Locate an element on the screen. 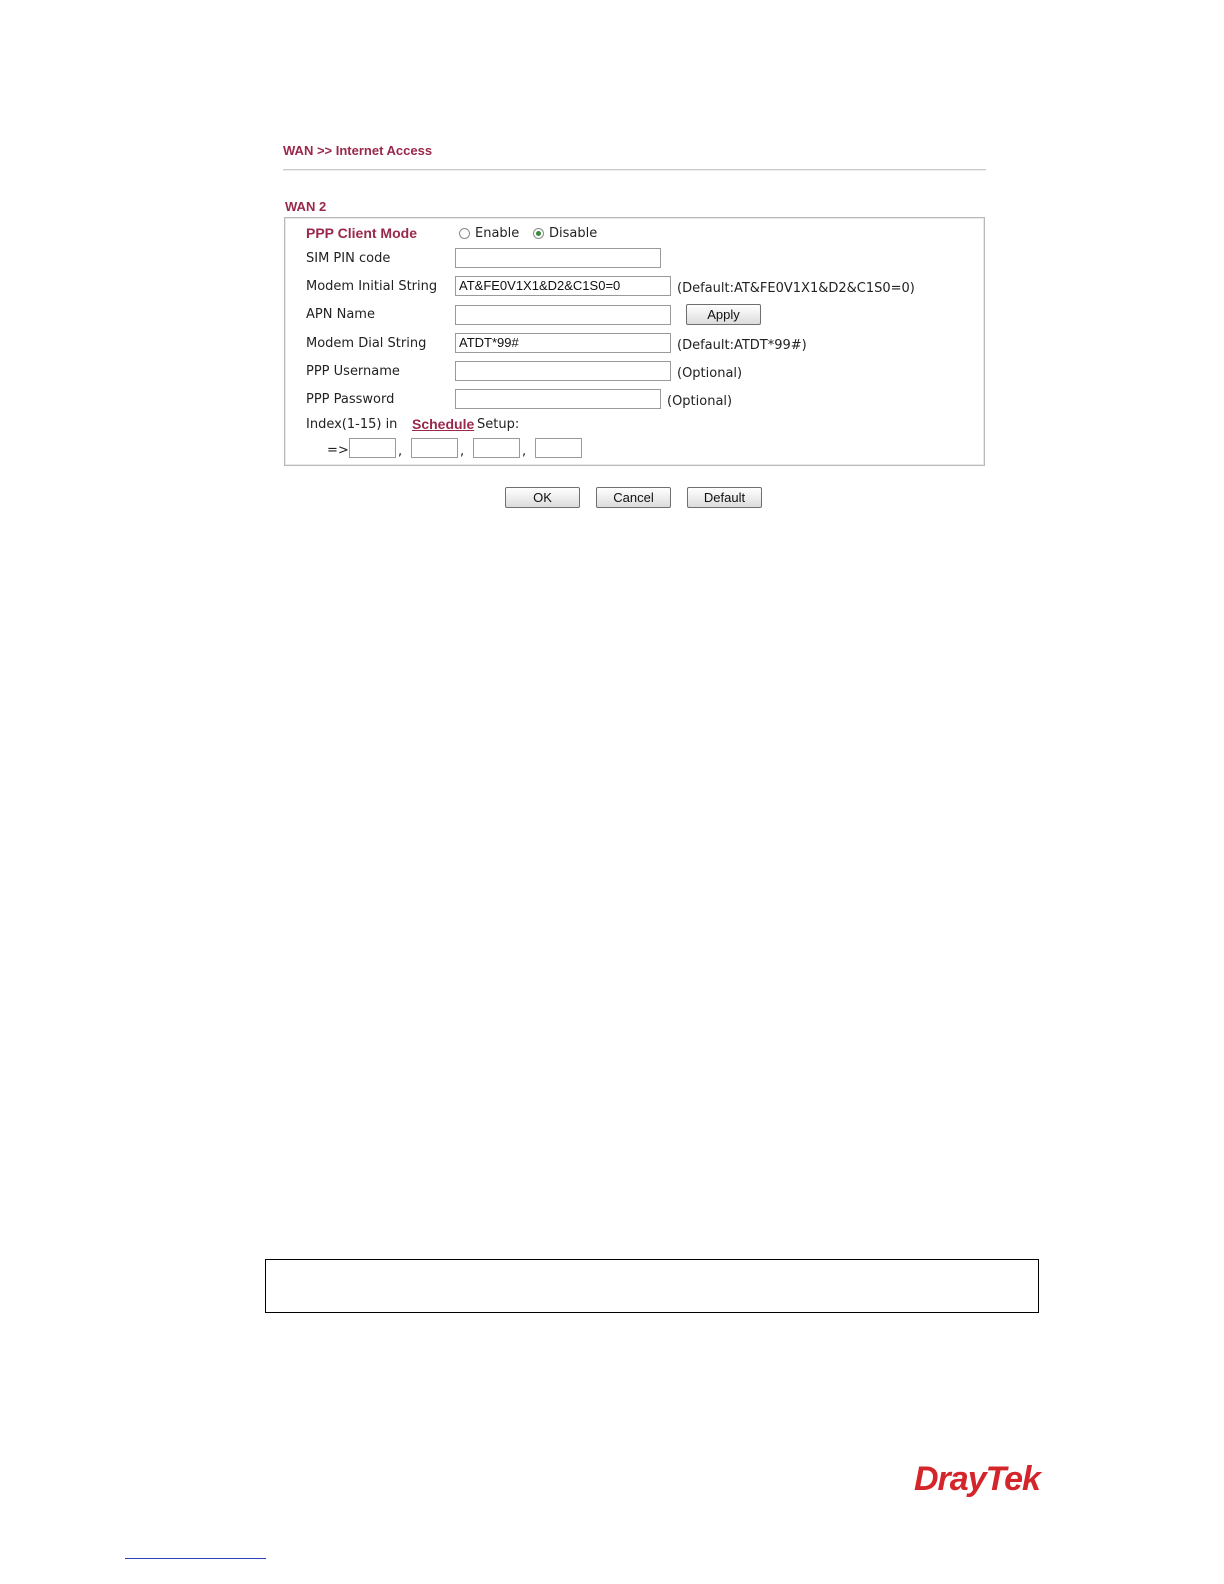 The width and height of the screenshot is (1224, 1584). modem-dial-string-hint: (Default:ATDT*99#) is located at coordinates (742, 345).